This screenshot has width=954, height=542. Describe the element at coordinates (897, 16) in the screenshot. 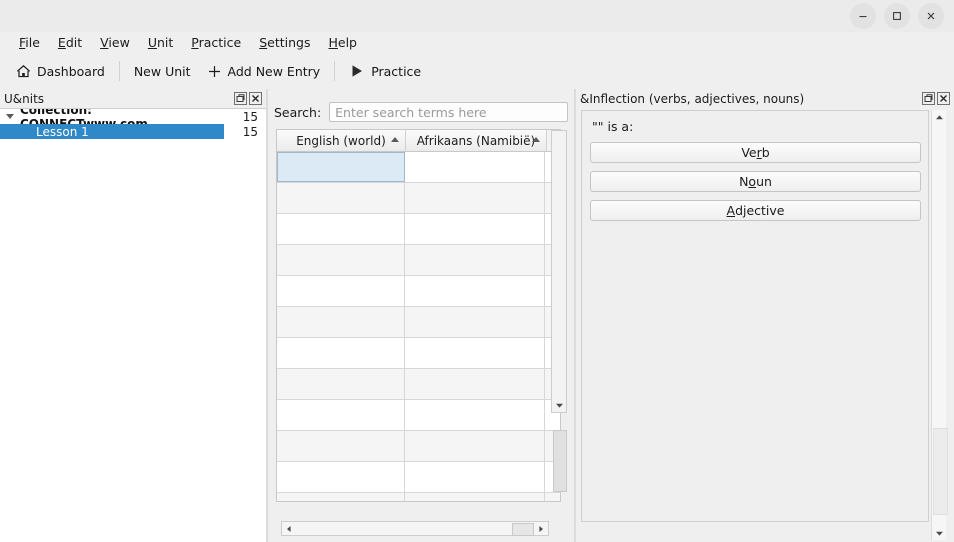

I see `maximize-button` at that location.